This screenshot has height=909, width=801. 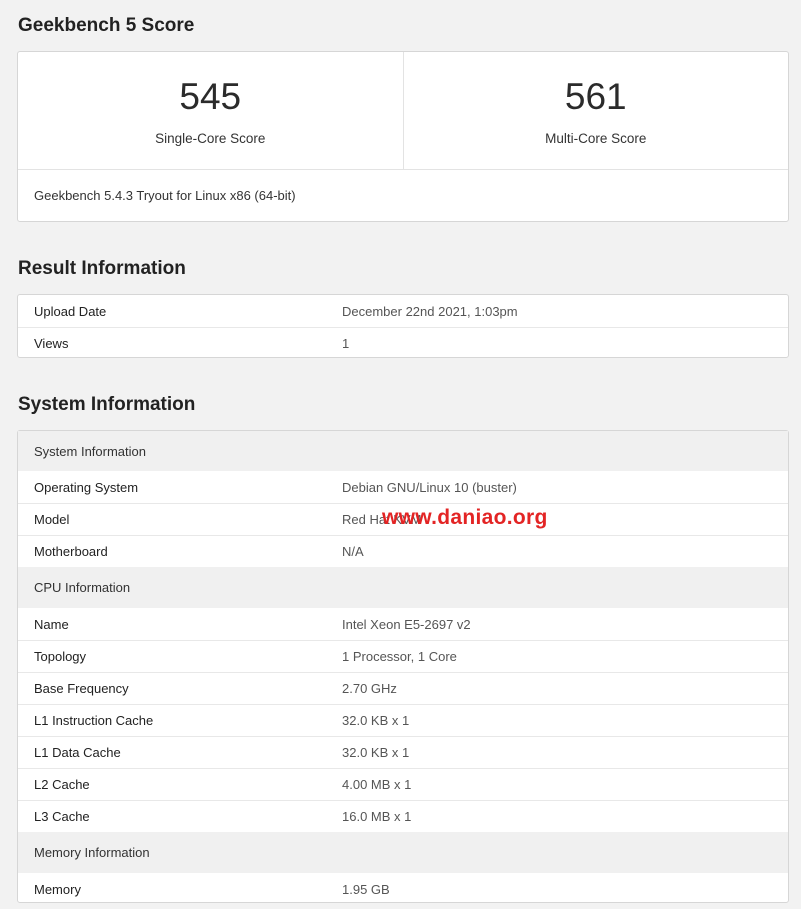 What do you see at coordinates (366, 889) in the screenshot?
I see `row-value: 1.95 GB` at bounding box center [366, 889].